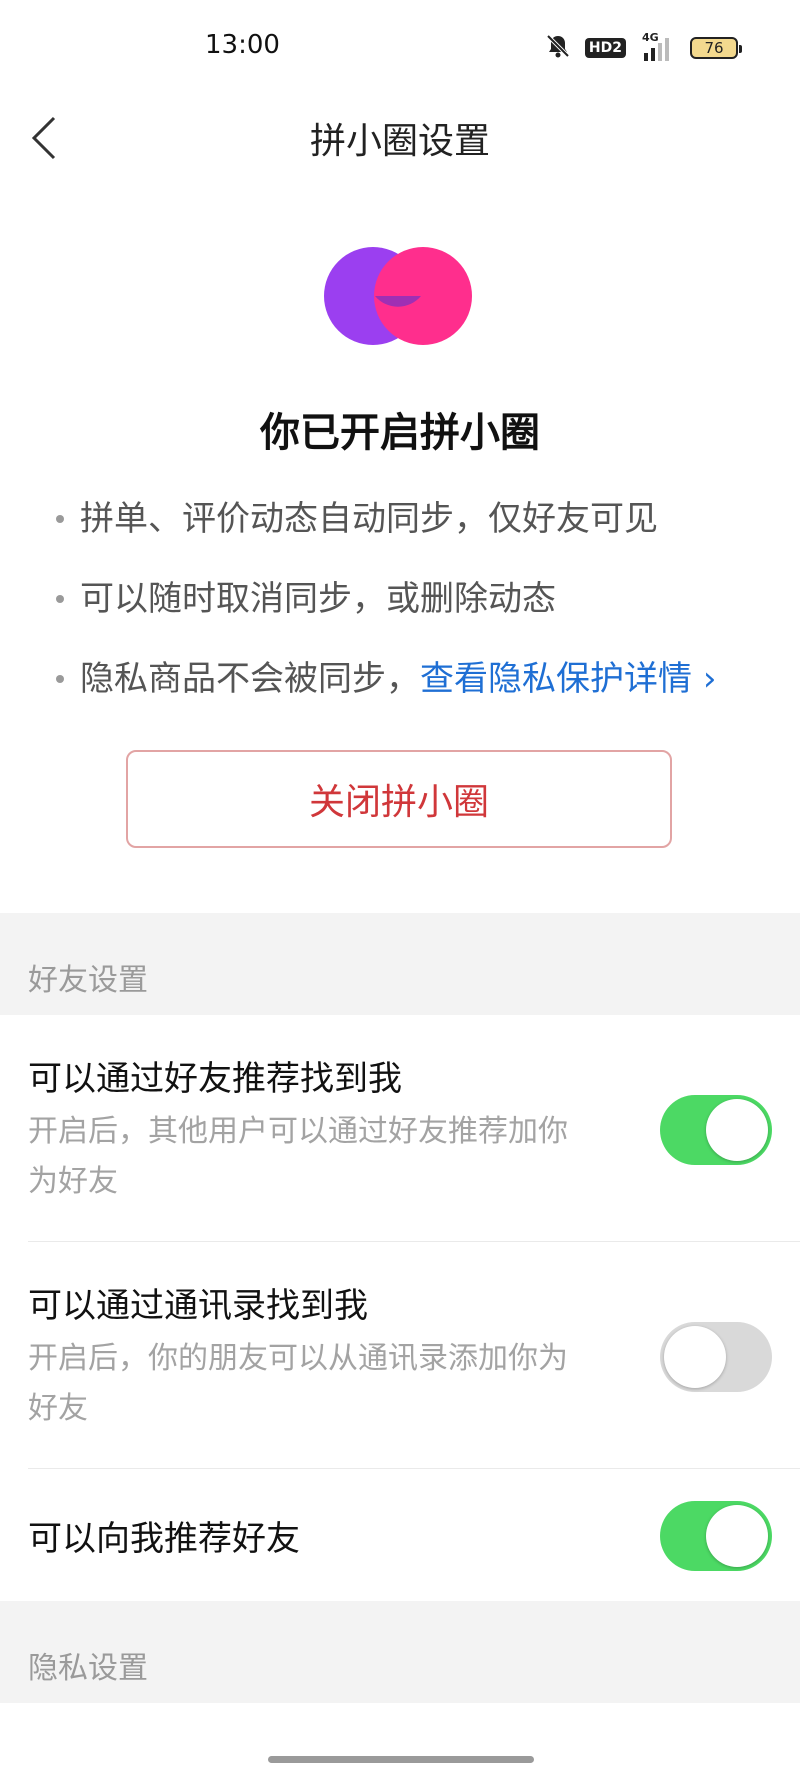 This screenshot has height=1778, width=800. What do you see at coordinates (242, 45) in the screenshot?
I see `status-time: 13:00` at bounding box center [242, 45].